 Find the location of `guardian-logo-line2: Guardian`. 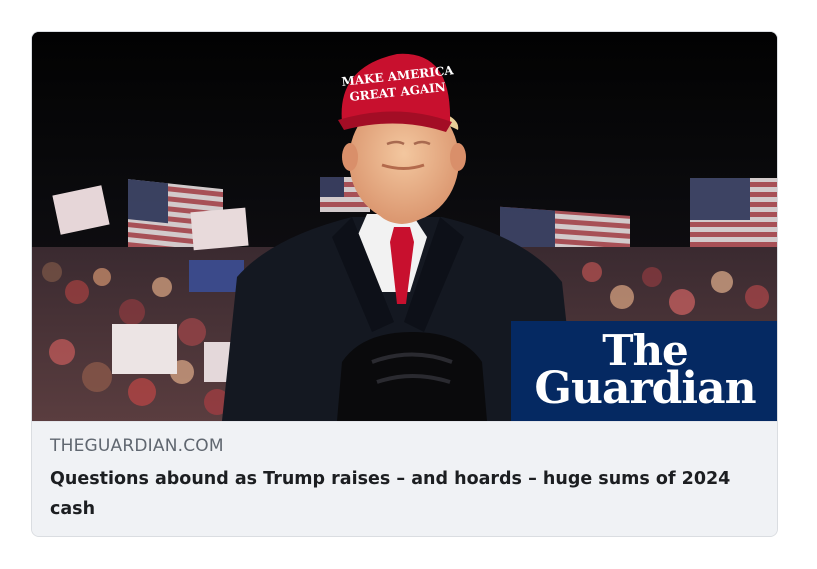

guardian-logo-line2: Guardian is located at coordinates (645, 388).